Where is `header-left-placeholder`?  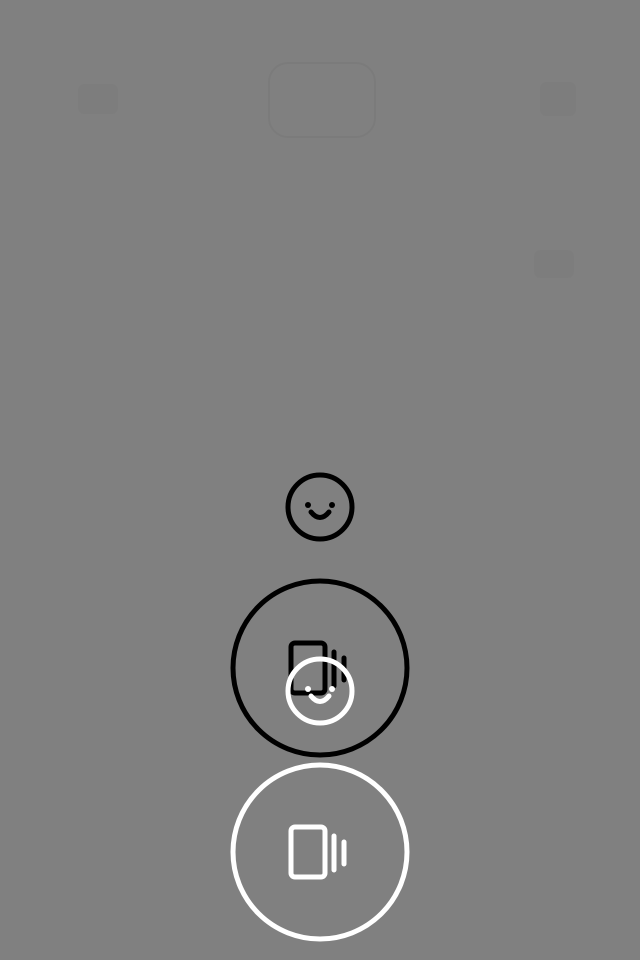
header-left-placeholder is located at coordinates (98, 99).